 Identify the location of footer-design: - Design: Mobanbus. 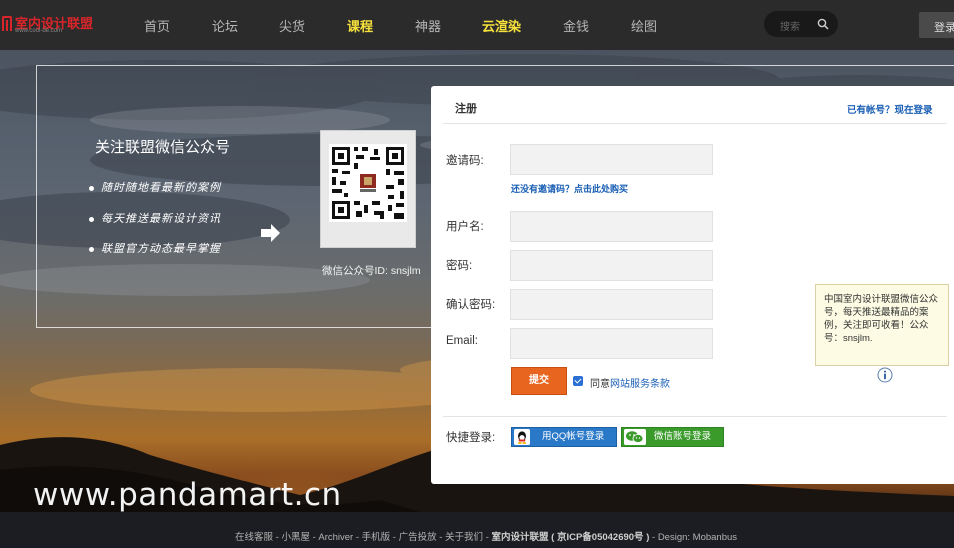
(694, 537).